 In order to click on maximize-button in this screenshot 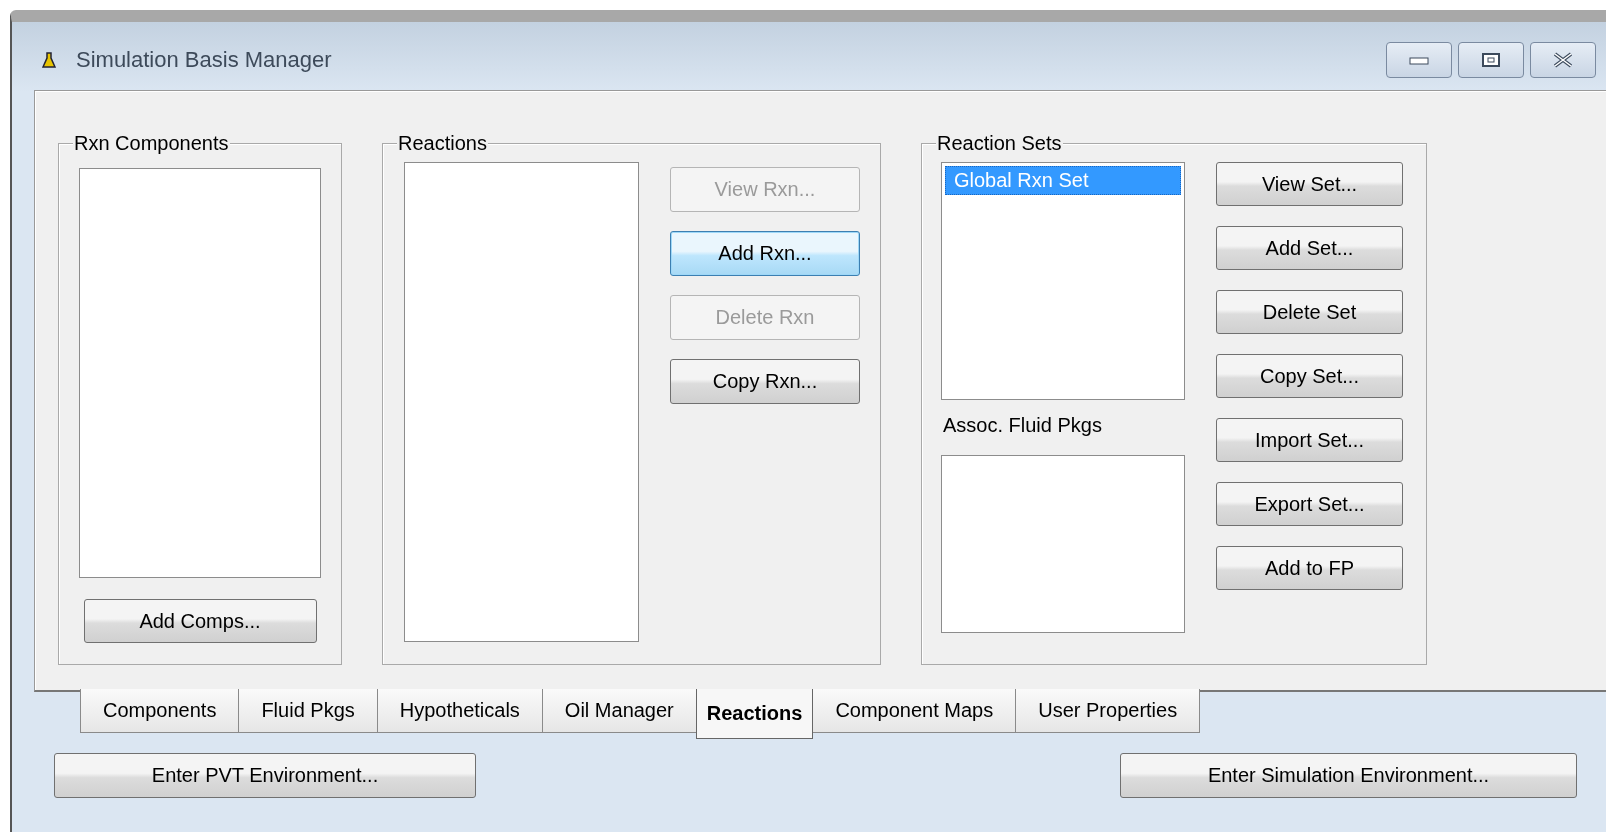, I will do `click(1491, 60)`.